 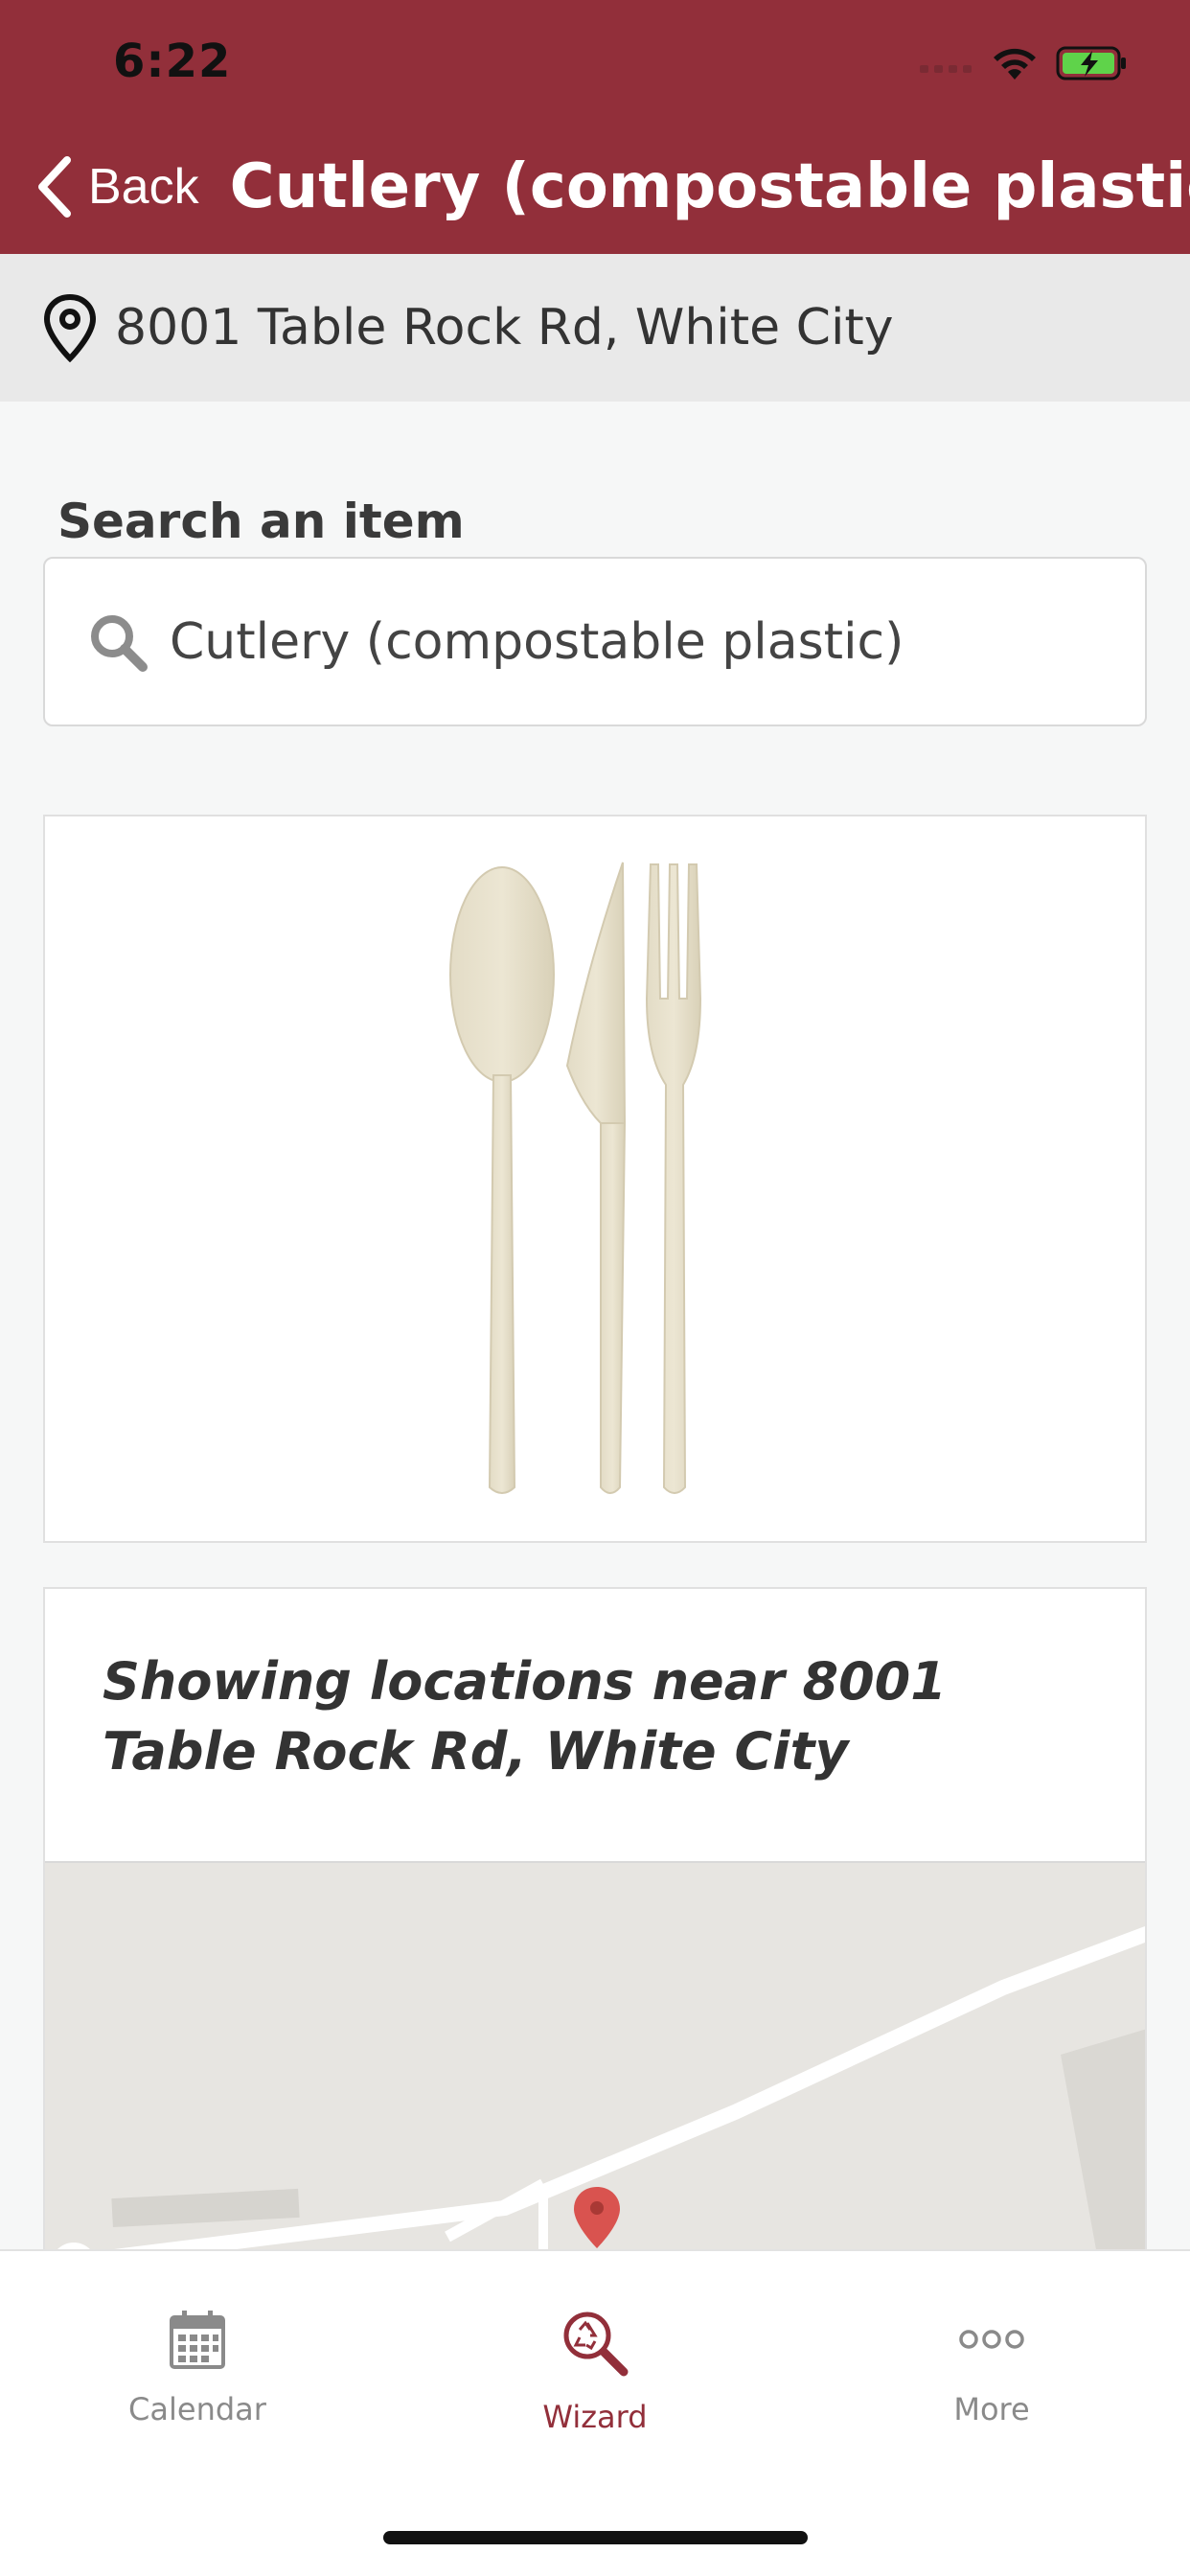 I want to click on tab-bar: Calendar Wizard More, so click(x=595, y=2412).